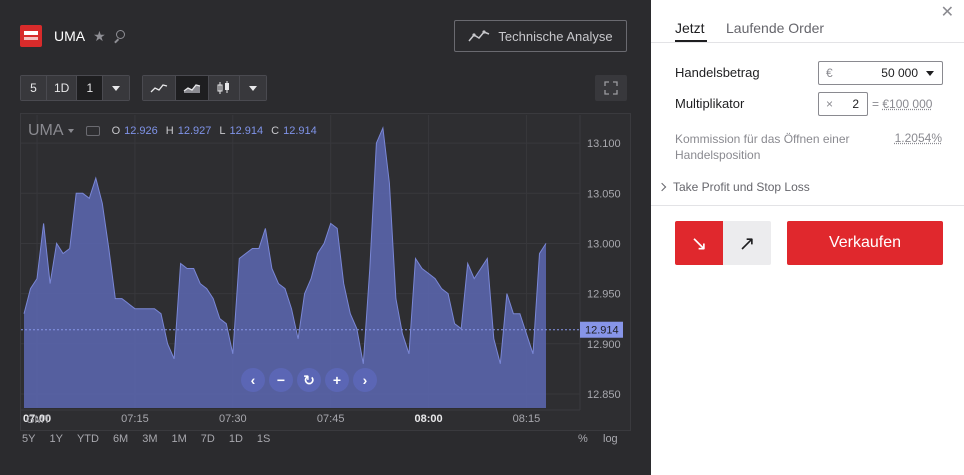 The width and height of the screenshot is (964, 475). What do you see at coordinates (583, 439) in the screenshot?
I see `percent-scale-toggle: %` at bounding box center [583, 439].